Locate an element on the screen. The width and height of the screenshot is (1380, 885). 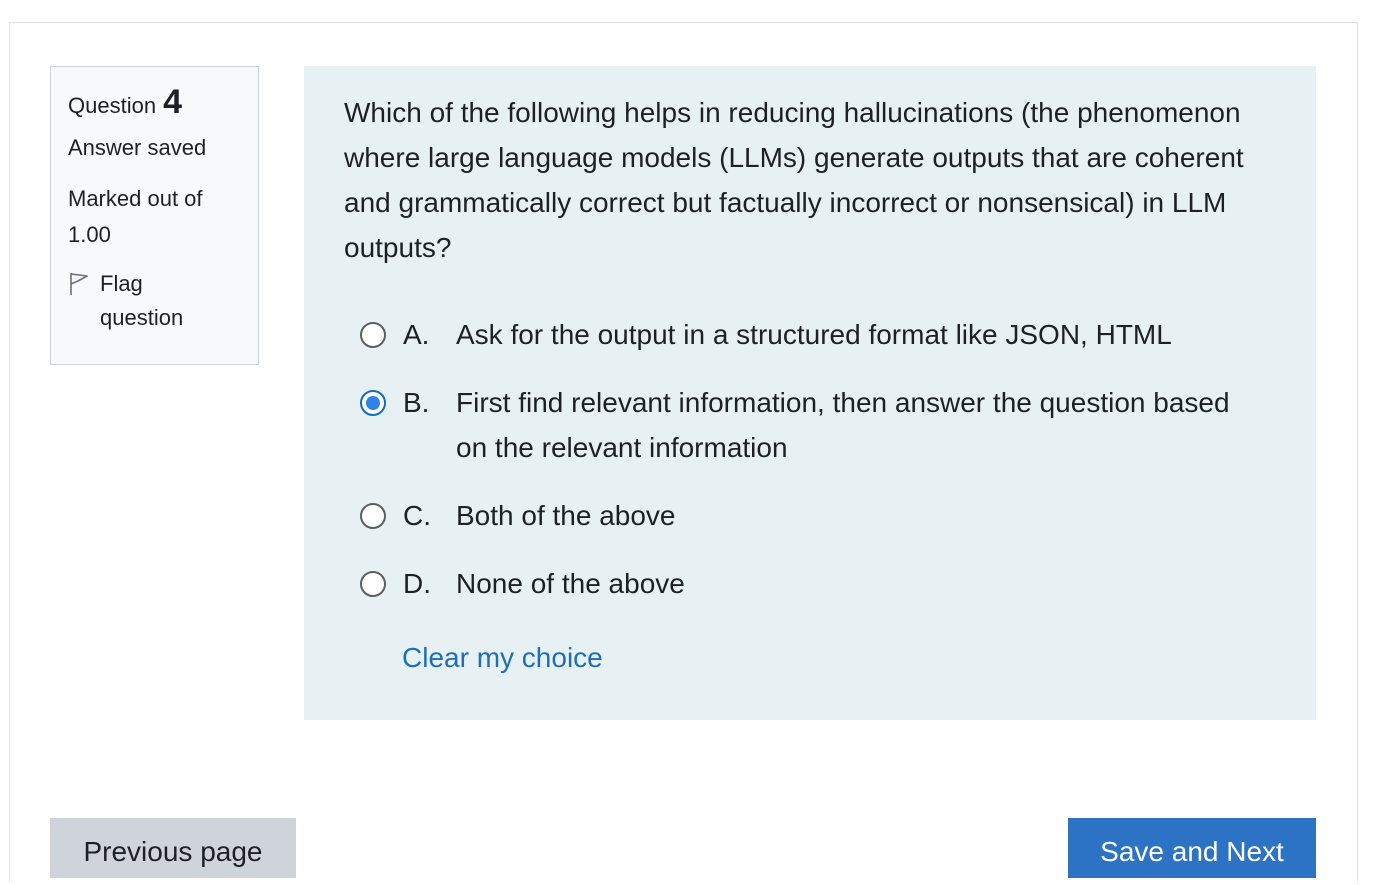
flag-question-label: Flag question is located at coordinates (142, 300).